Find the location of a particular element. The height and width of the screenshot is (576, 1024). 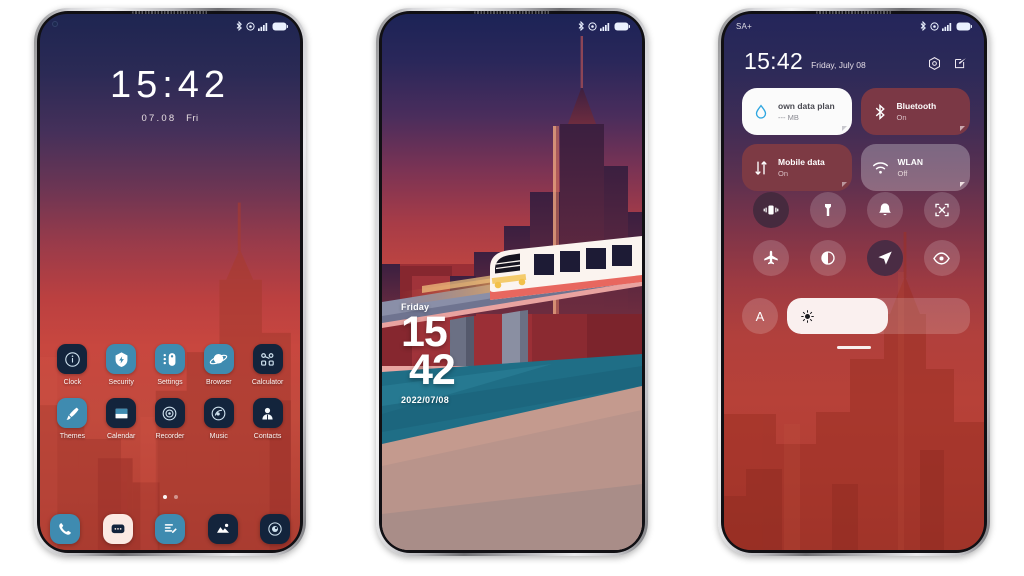

edit-icon is located at coordinates (960, 63).